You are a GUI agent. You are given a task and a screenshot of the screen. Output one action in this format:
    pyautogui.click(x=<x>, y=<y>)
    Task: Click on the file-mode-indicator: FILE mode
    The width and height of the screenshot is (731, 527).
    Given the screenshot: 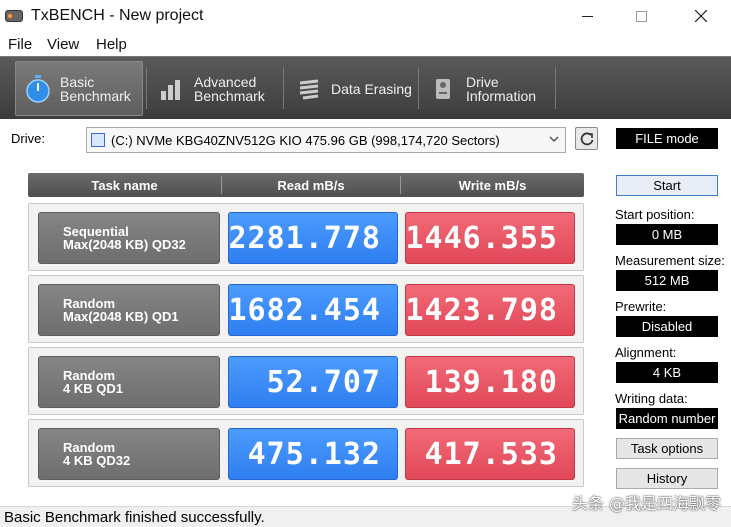 What is the action you would take?
    pyautogui.click(x=667, y=138)
    